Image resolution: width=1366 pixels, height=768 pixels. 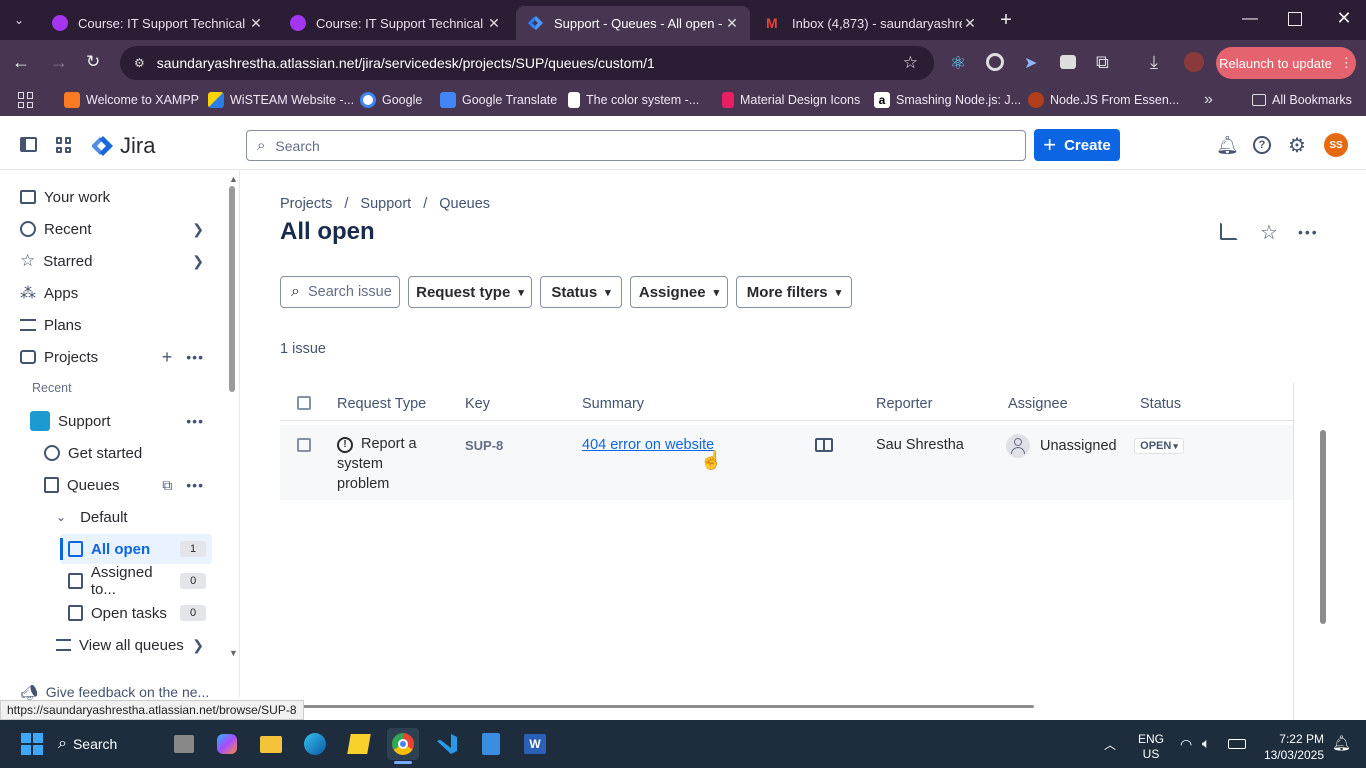 I want to click on reload-icon: ↻, so click(x=93, y=62).